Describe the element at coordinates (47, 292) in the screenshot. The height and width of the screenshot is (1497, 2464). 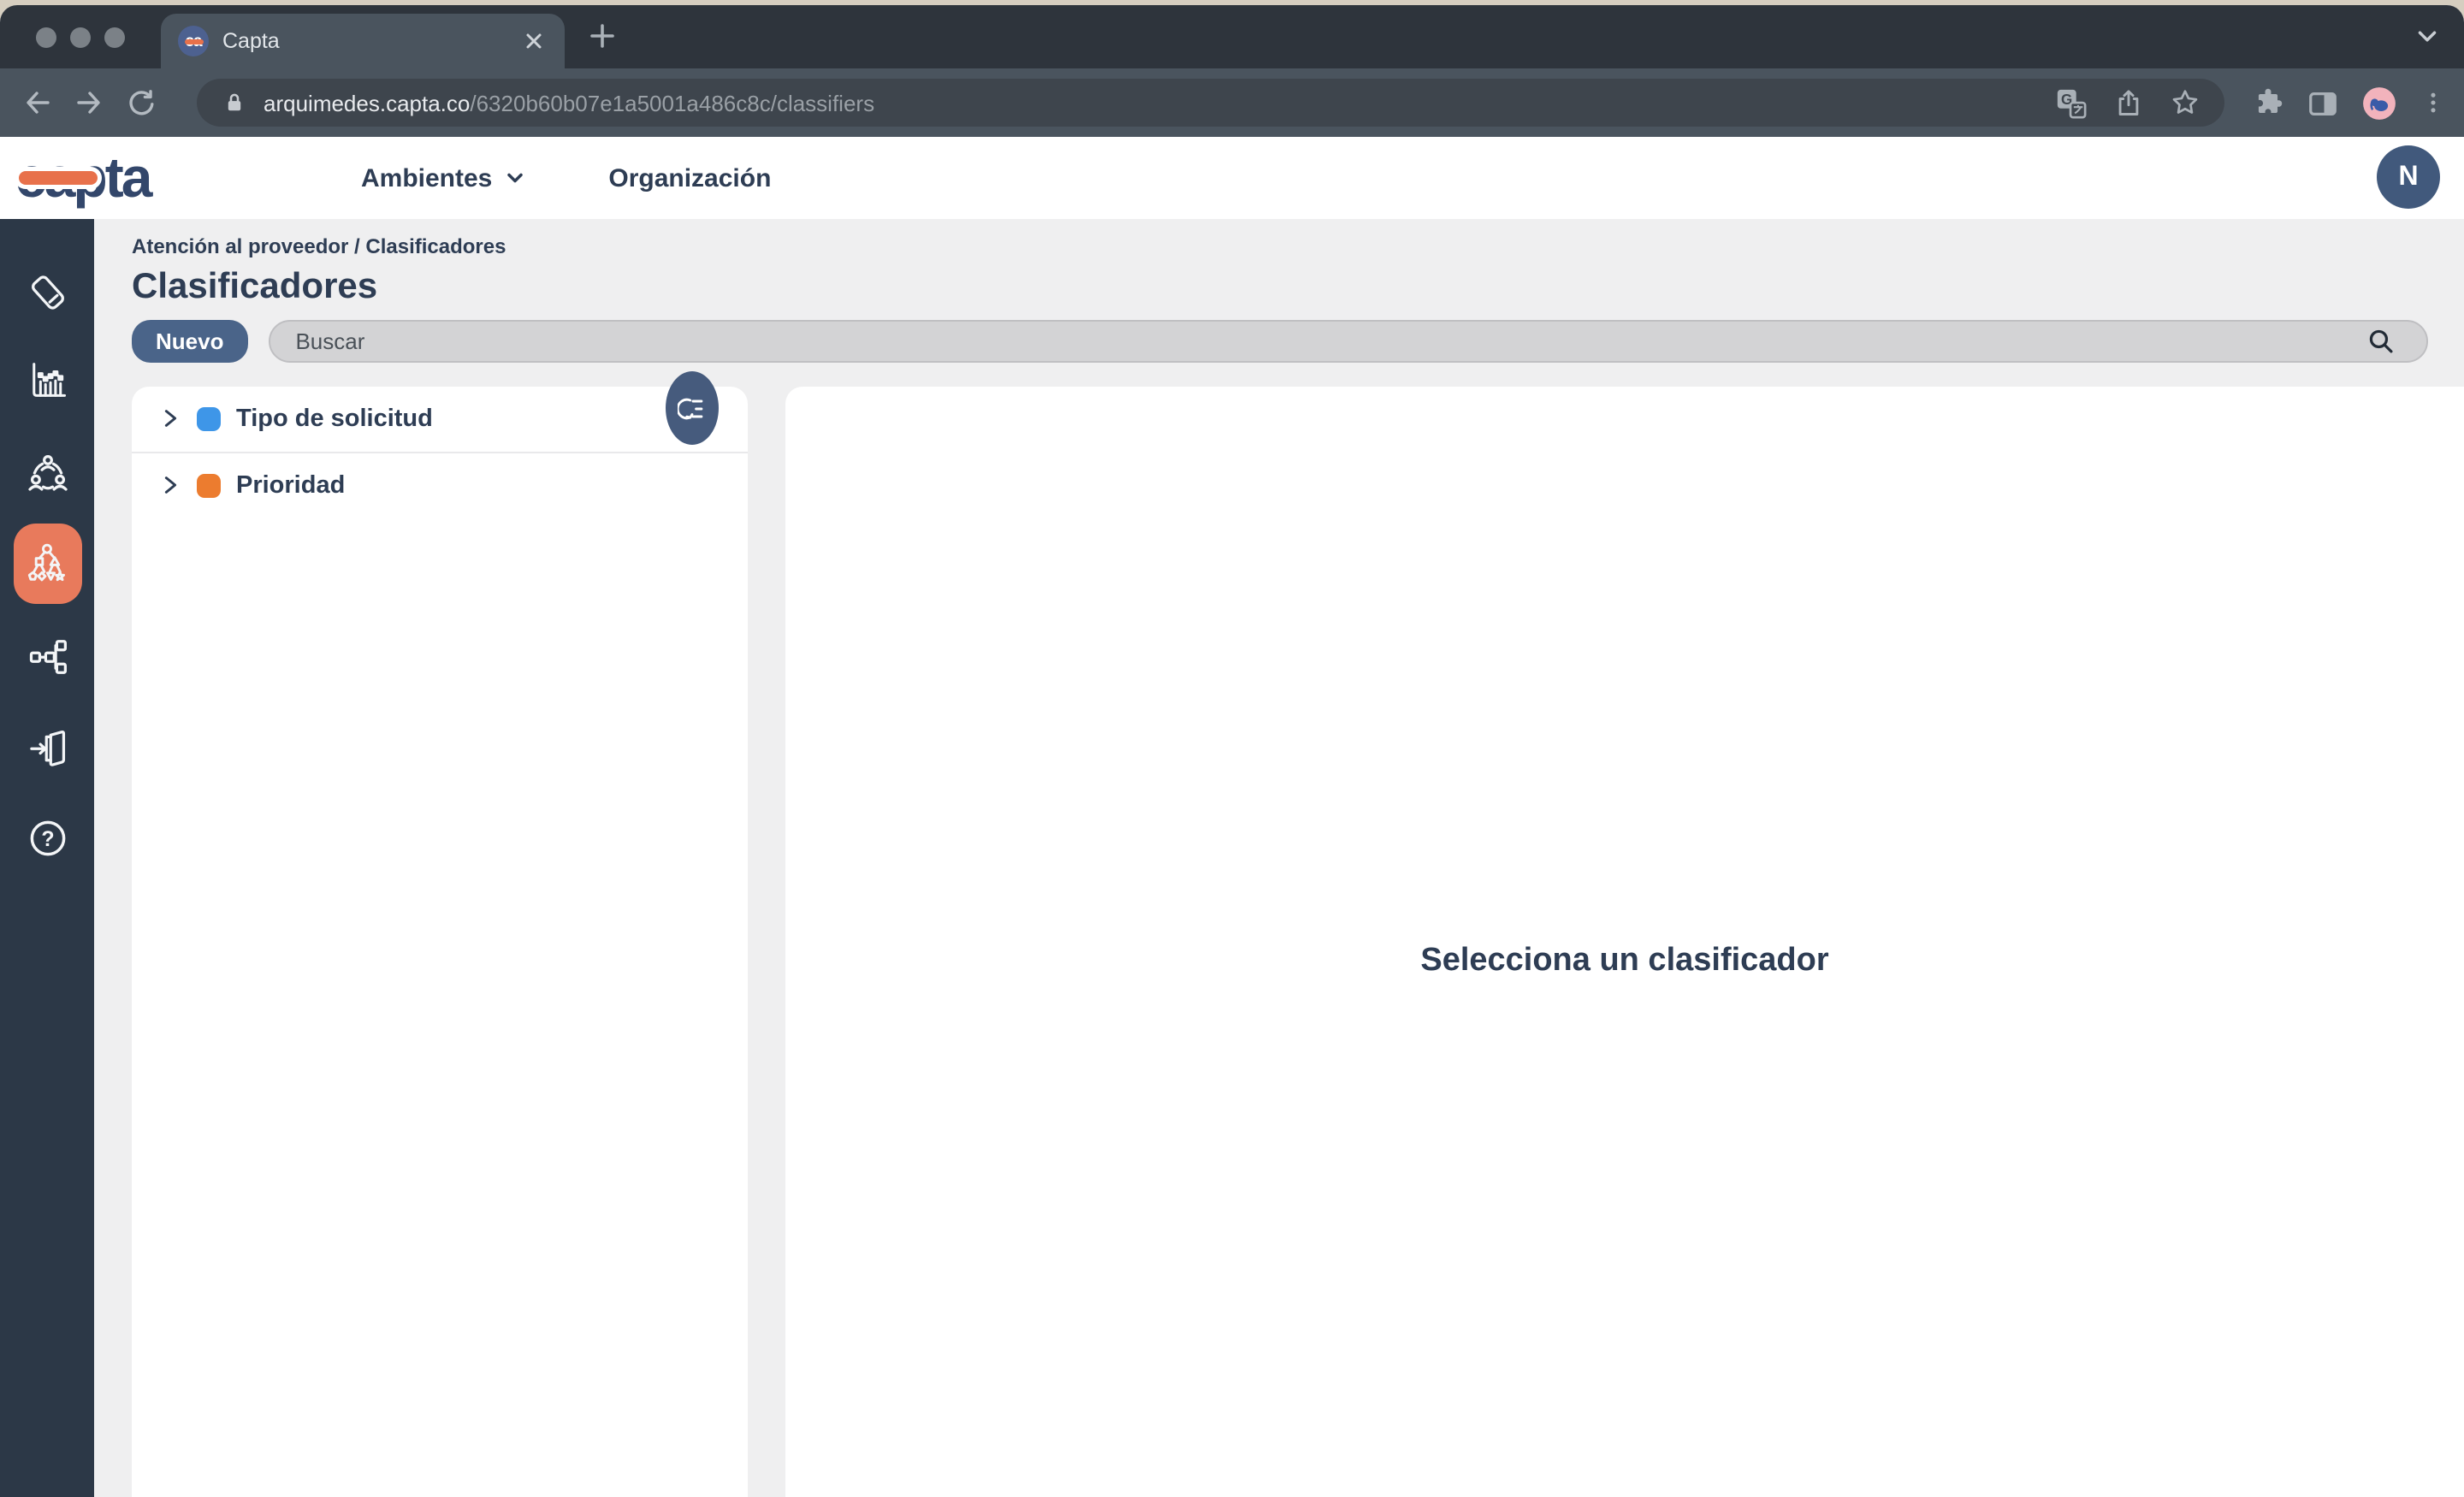
I see `ticket-icon` at that location.